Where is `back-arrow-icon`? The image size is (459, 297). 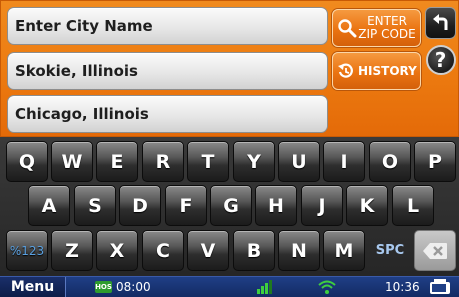 back-arrow-icon is located at coordinates (439, 22).